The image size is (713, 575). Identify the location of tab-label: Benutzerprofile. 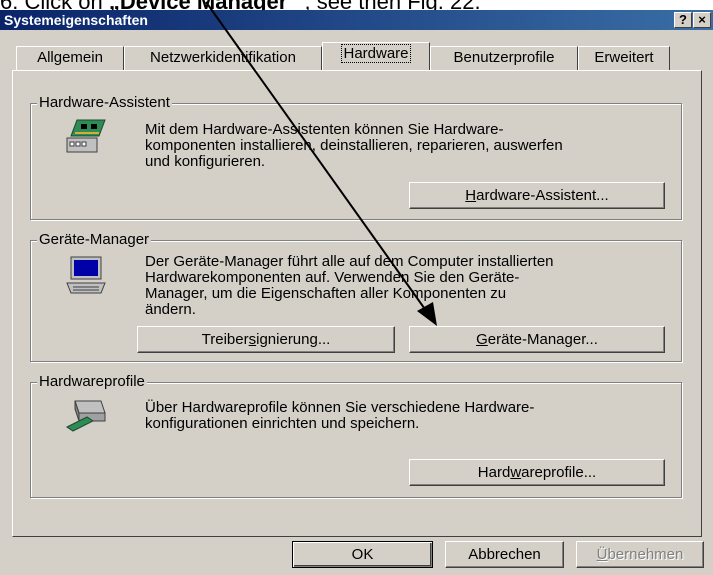
(504, 57).